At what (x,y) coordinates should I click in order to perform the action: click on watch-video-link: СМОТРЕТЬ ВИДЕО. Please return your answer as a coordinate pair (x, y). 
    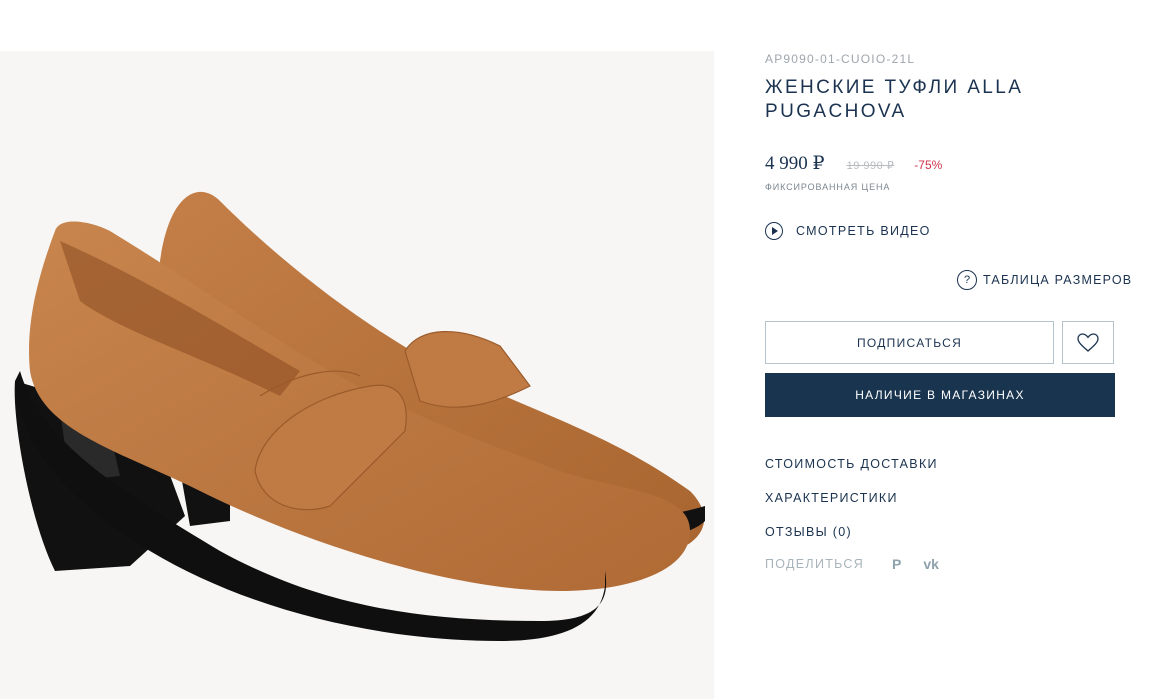
    Looking at the image, I should click on (848, 231).